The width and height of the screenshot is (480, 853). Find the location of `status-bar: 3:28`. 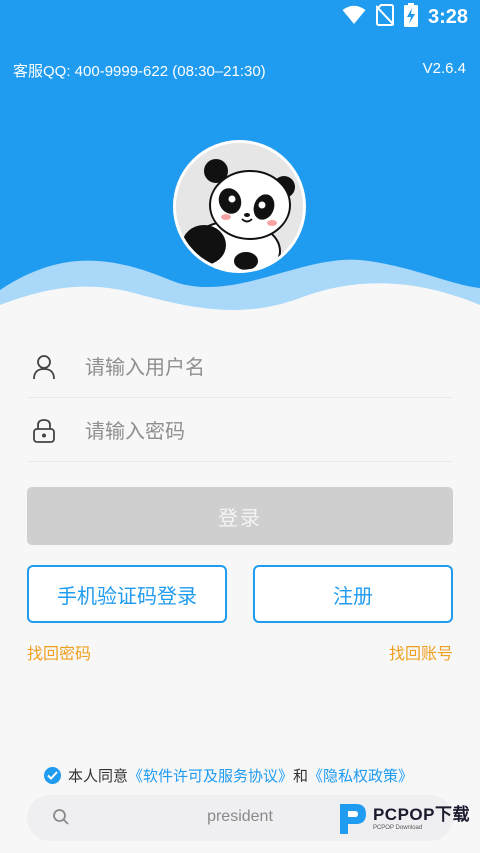

status-bar: 3:28 is located at coordinates (240, 17).